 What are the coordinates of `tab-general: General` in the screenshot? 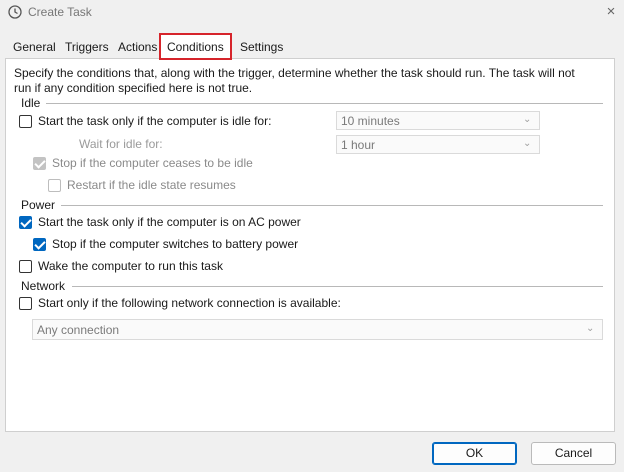 It's located at (34, 48).